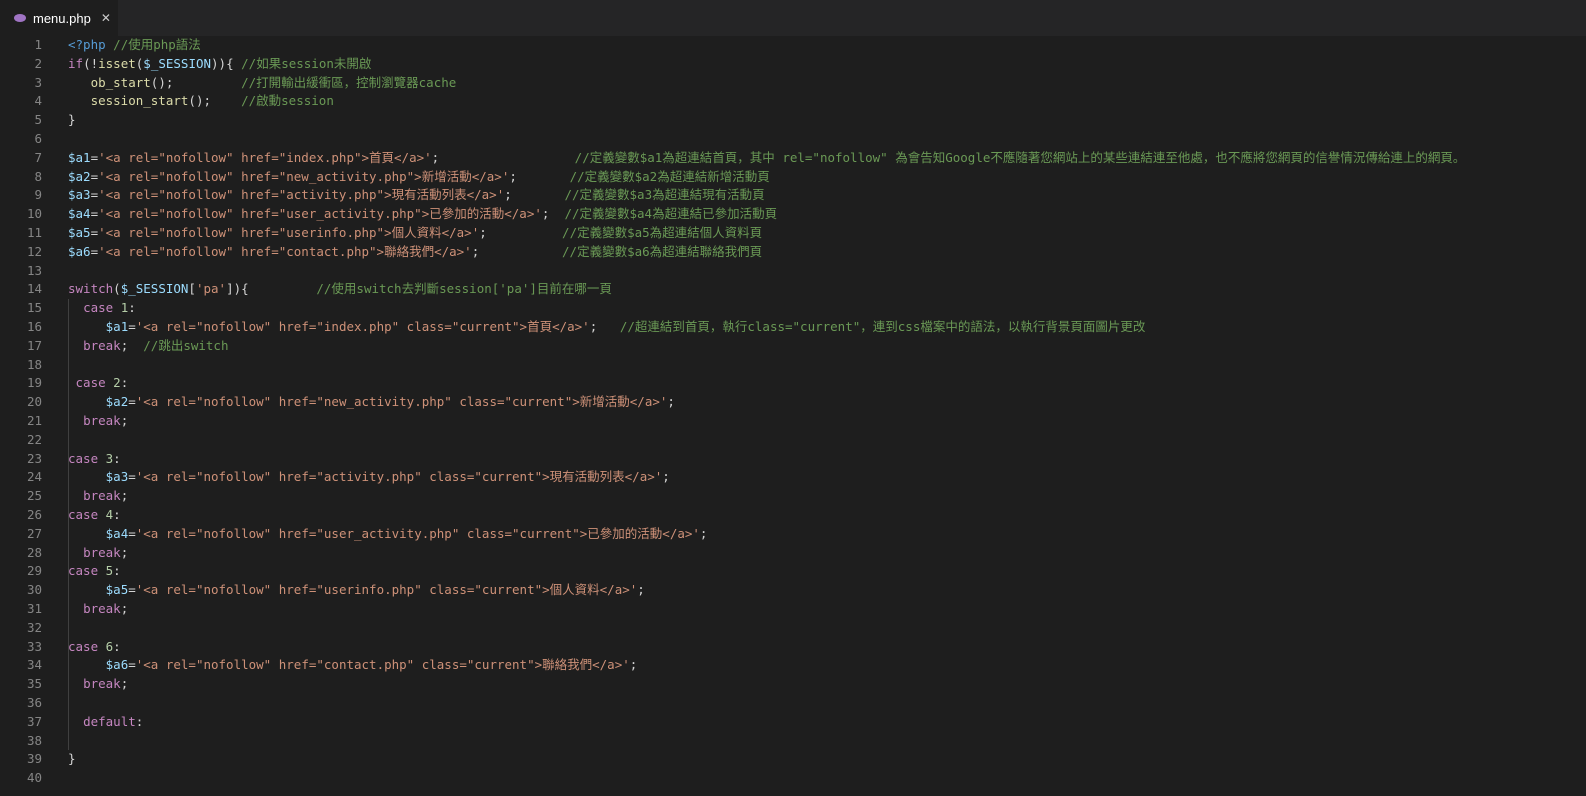 This screenshot has height=796, width=1586. I want to click on line-number: 30, so click(34, 590).